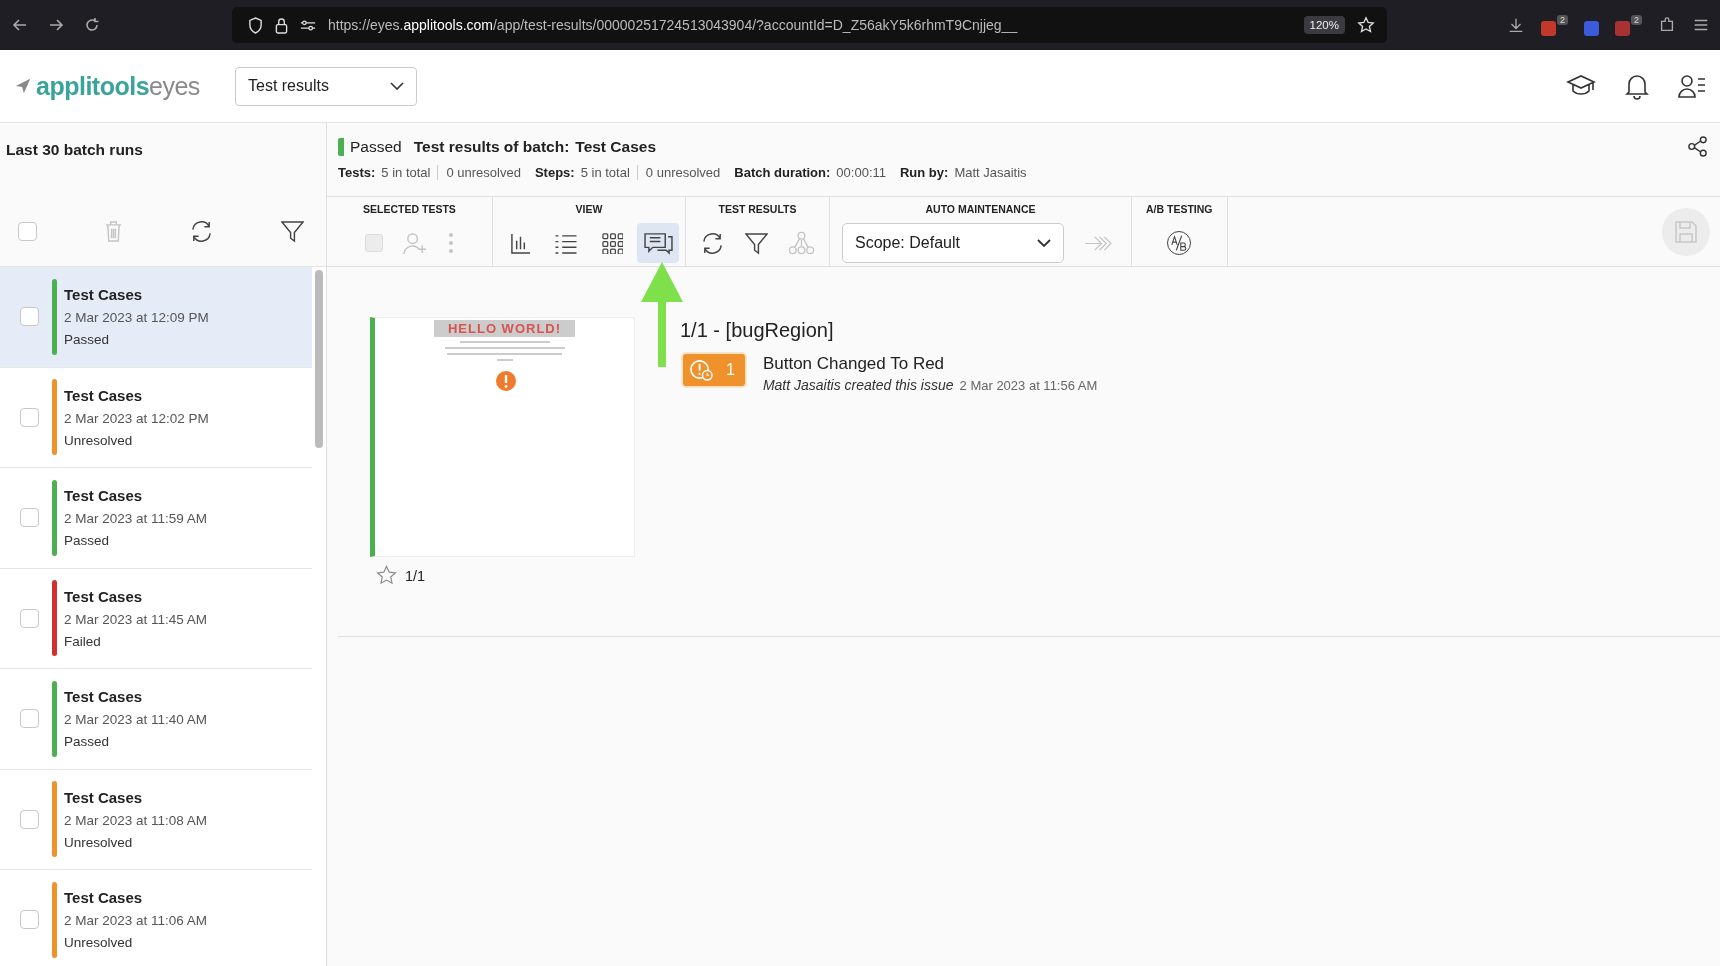 This screenshot has width=1720, height=966. I want to click on toolbar-section-title: AUTO MAINTENANCE, so click(980, 209).